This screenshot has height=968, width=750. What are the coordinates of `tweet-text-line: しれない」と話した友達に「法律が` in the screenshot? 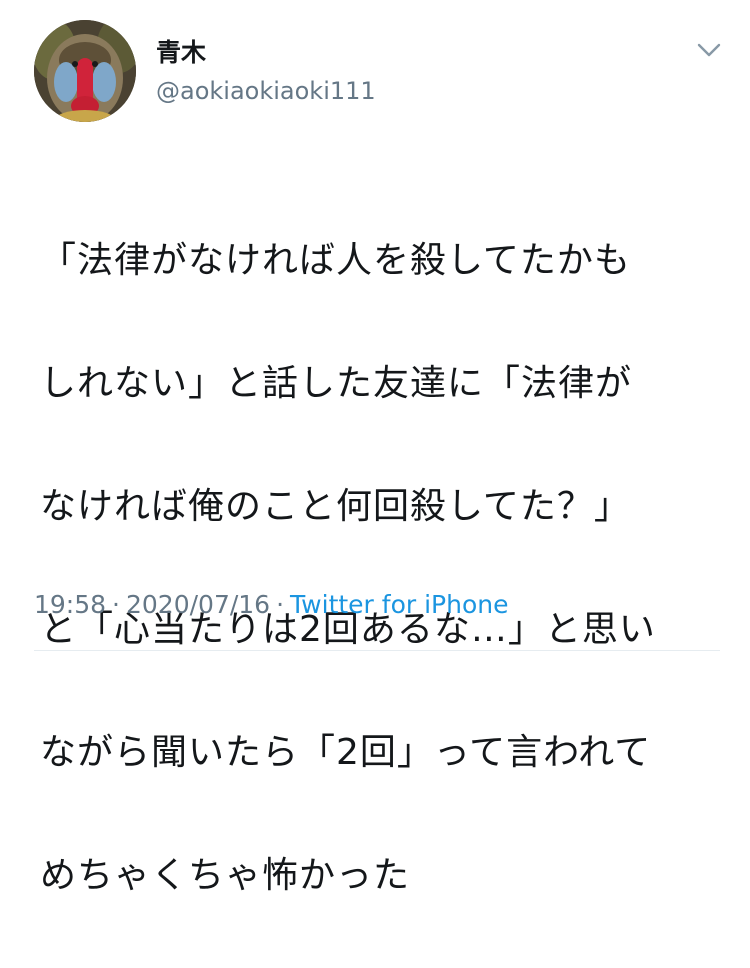 It's located at (336, 383).